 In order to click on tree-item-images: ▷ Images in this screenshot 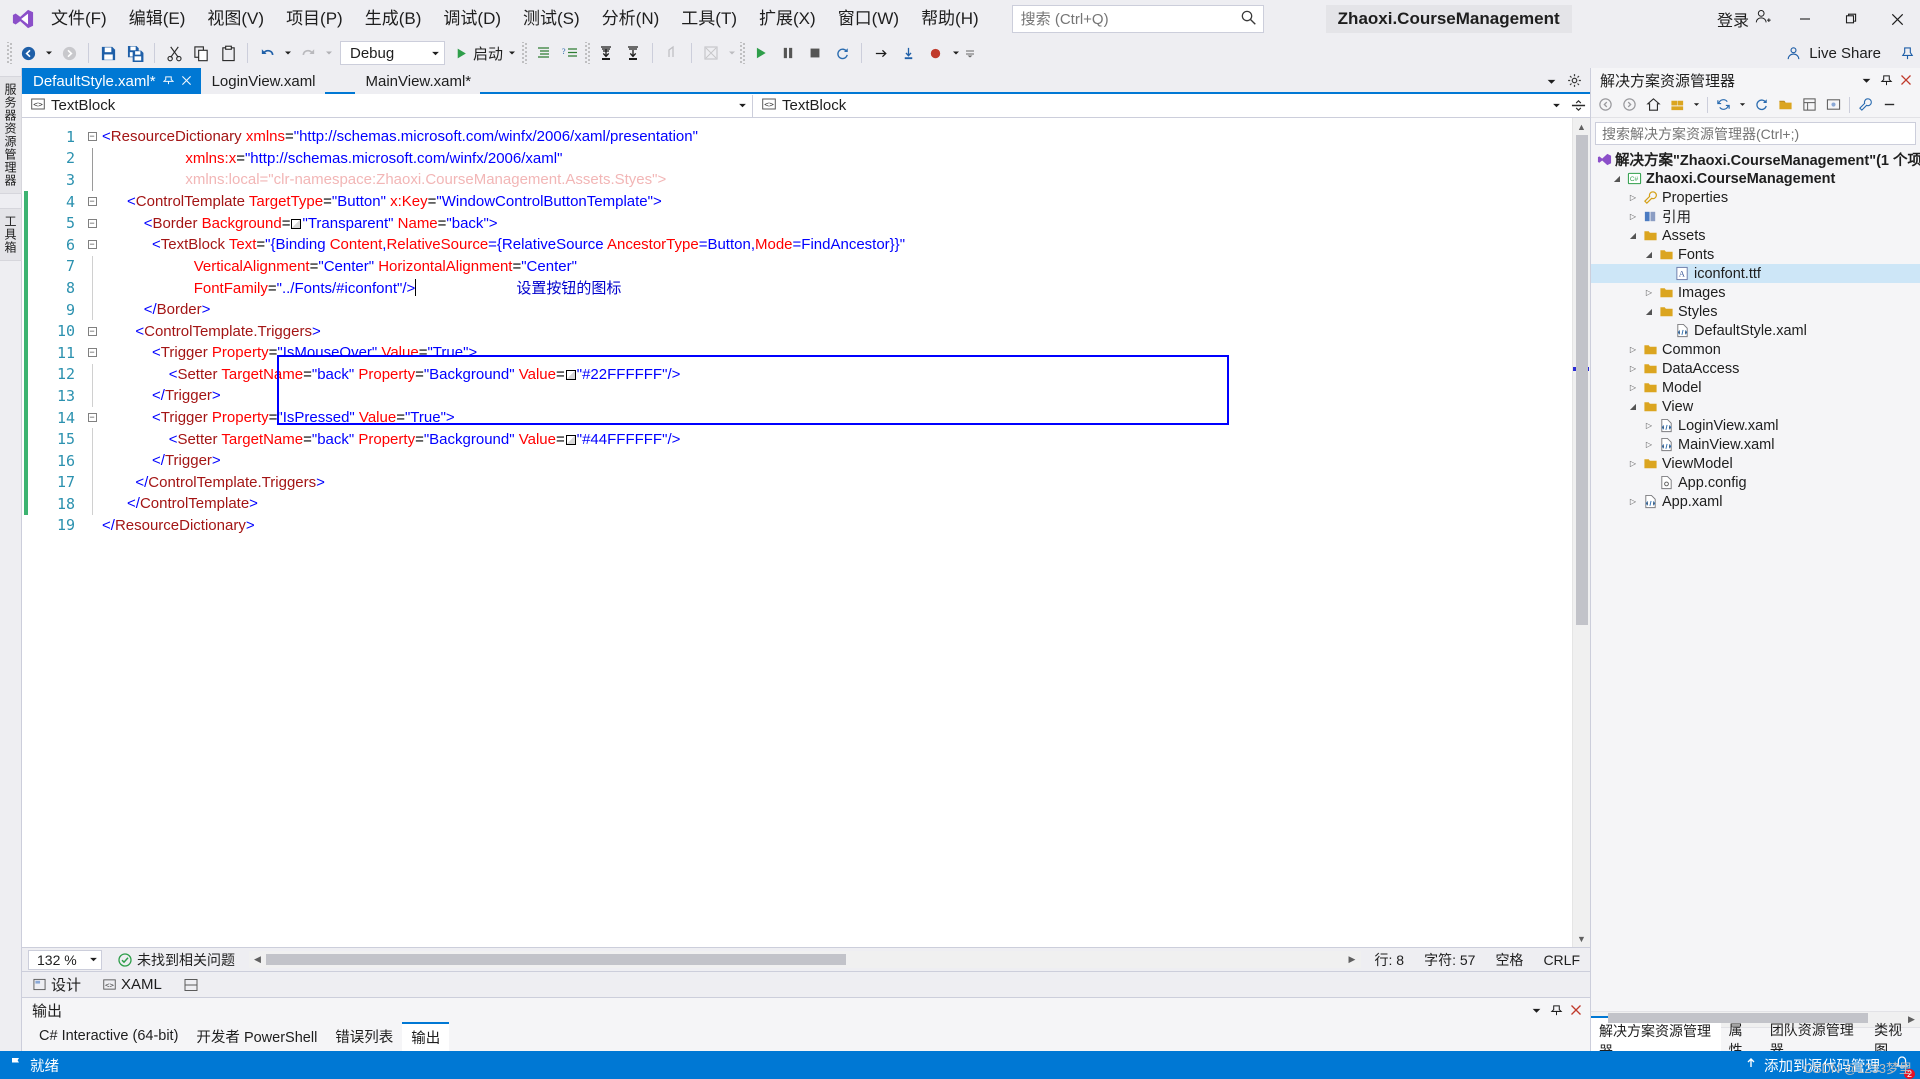, I will do `click(1755, 292)`.